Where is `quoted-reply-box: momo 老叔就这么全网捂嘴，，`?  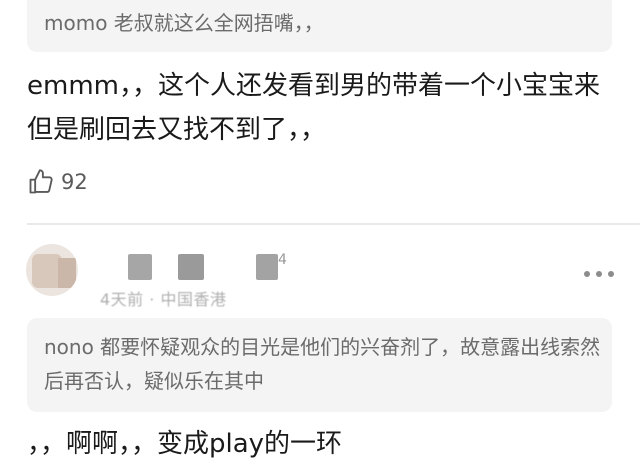
quoted-reply-box: momo 老叔就这么全网捂嘴，， is located at coordinates (319, 26).